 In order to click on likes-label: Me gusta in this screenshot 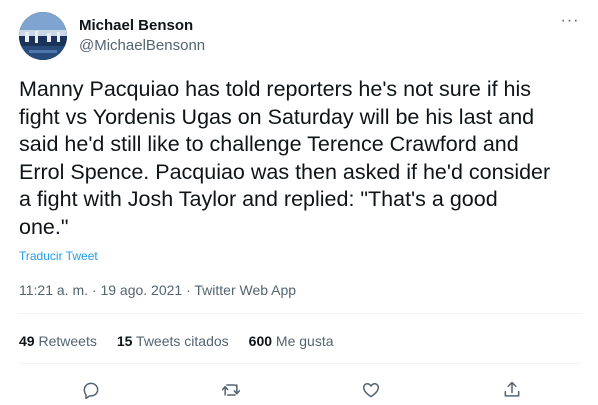, I will do `click(304, 341)`.